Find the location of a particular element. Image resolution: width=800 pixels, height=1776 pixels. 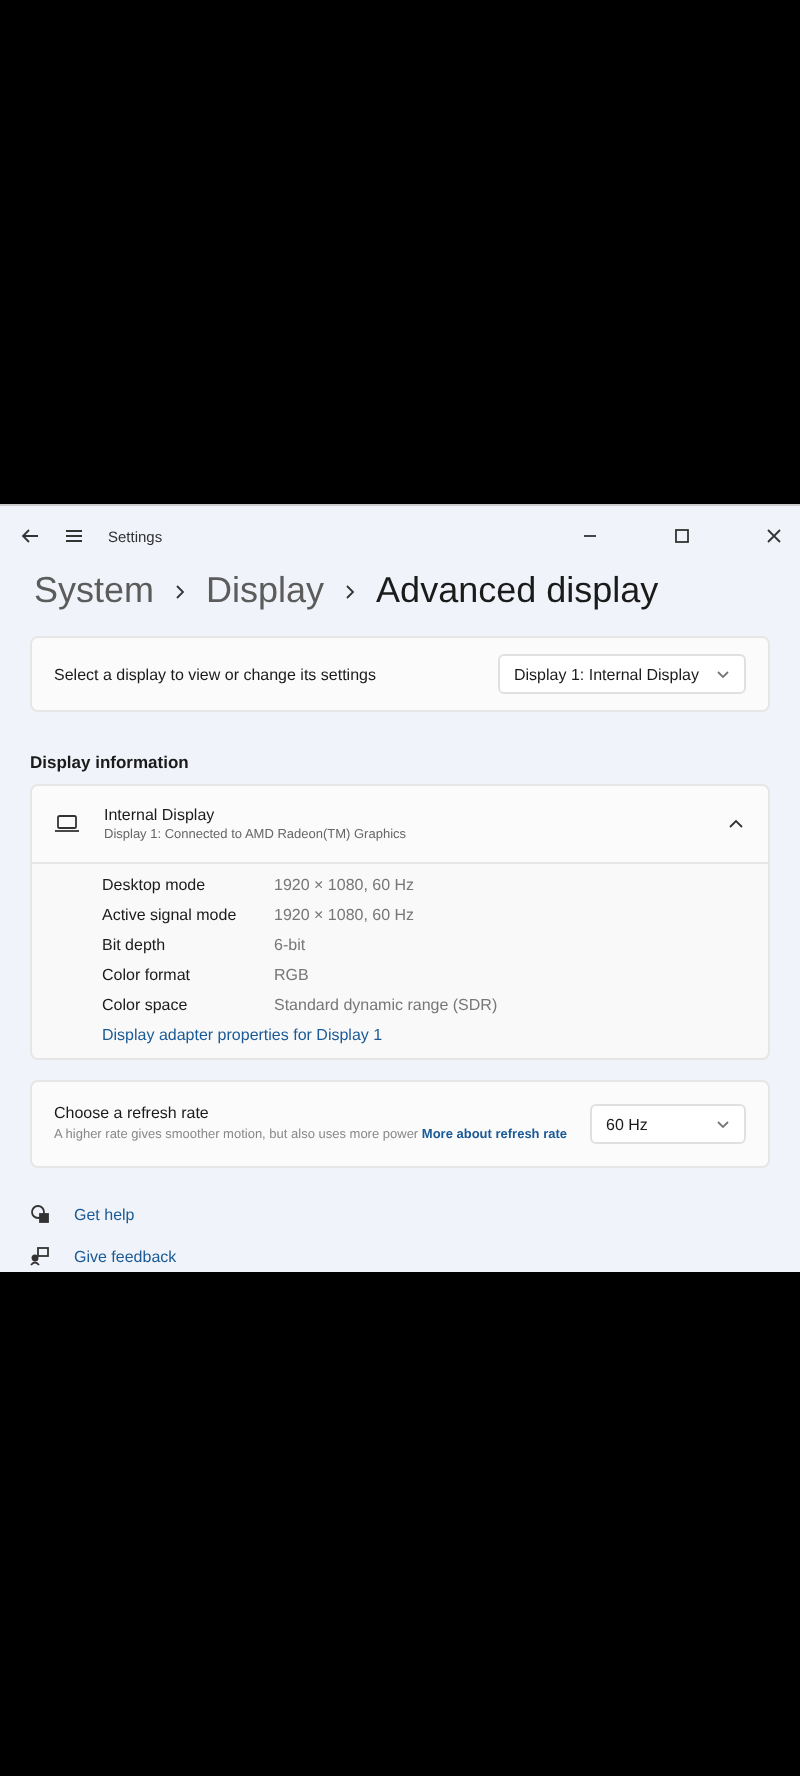

breadcrumb-item: Display is located at coordinates (265, 591).